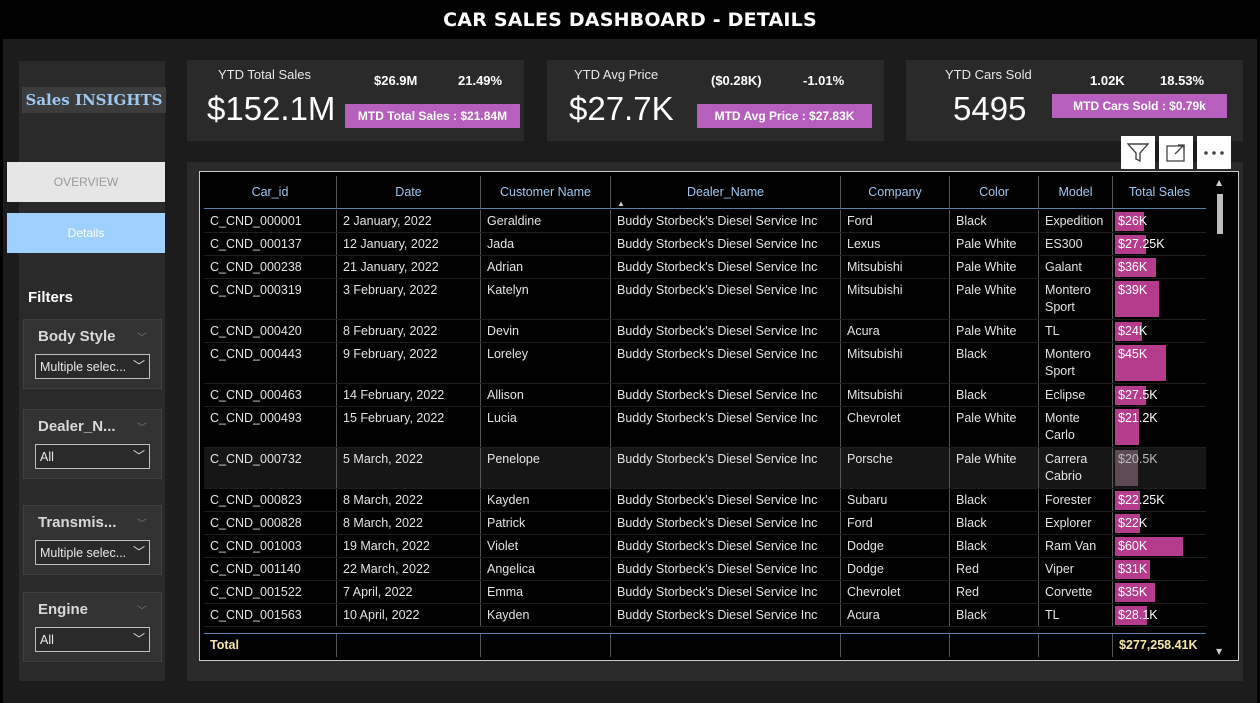 The image size is (1260, 703). I want to click on cell-car-id: C_CND_001563, so click(270, 615).